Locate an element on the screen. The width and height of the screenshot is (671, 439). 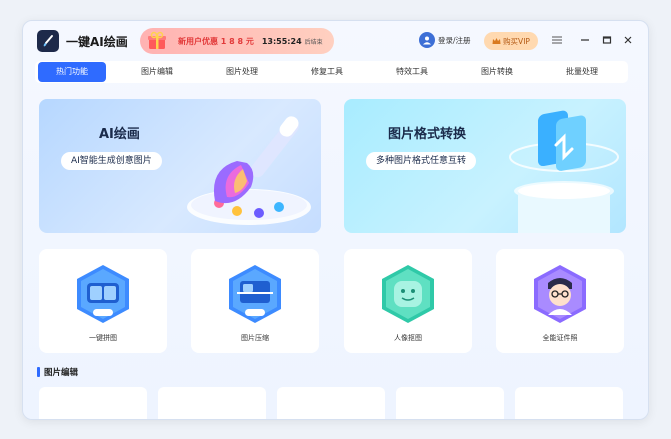
app-logo-icon is located at coordinates (48, 41).